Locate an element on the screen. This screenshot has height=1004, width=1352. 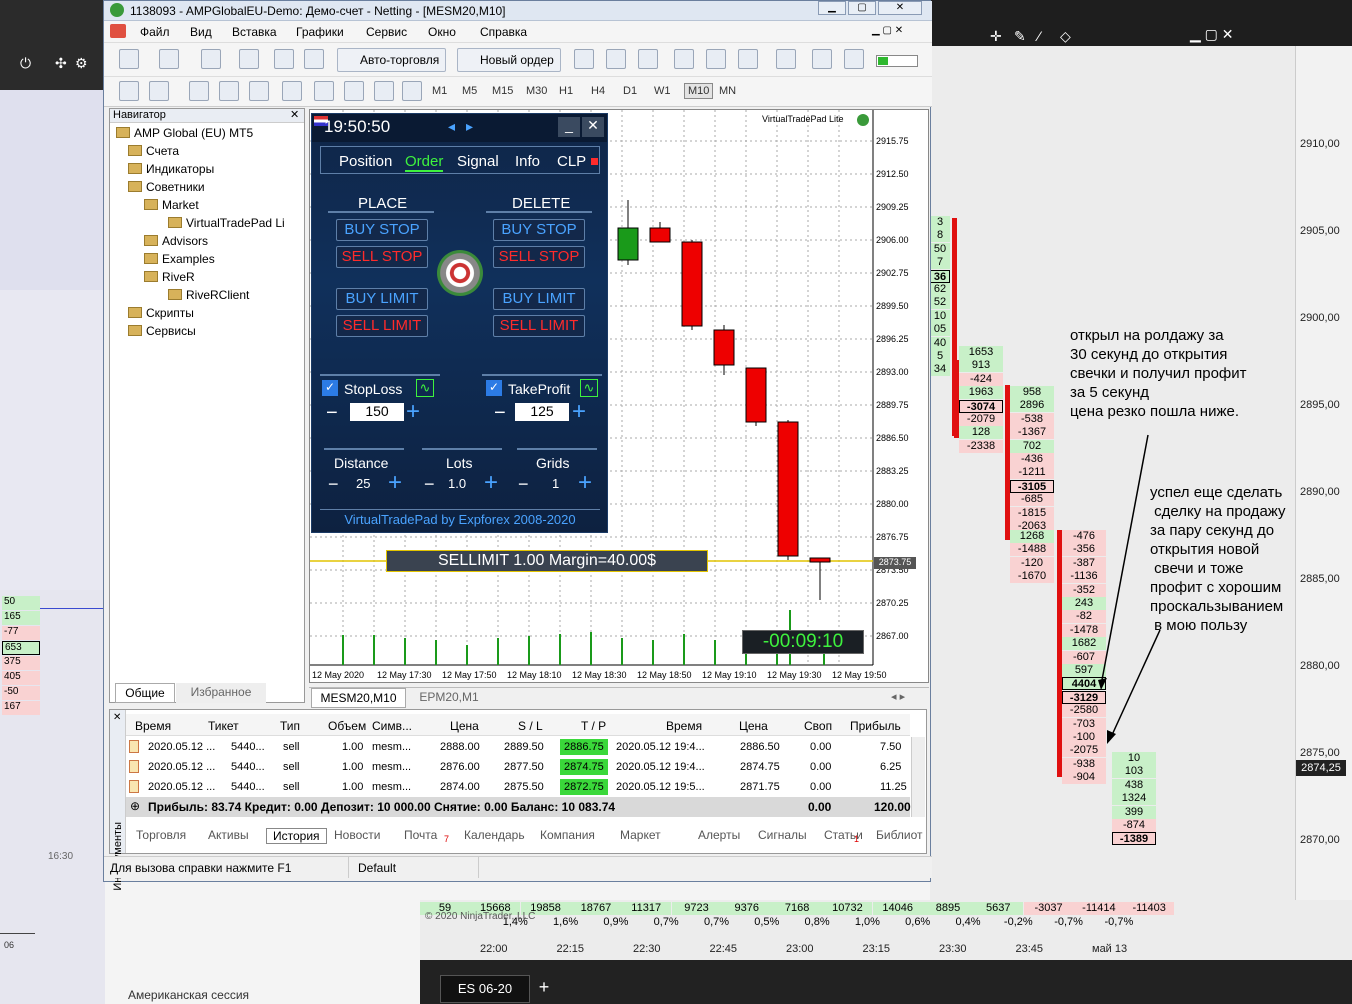
cursor-icon is located at coordinates (129, 91).